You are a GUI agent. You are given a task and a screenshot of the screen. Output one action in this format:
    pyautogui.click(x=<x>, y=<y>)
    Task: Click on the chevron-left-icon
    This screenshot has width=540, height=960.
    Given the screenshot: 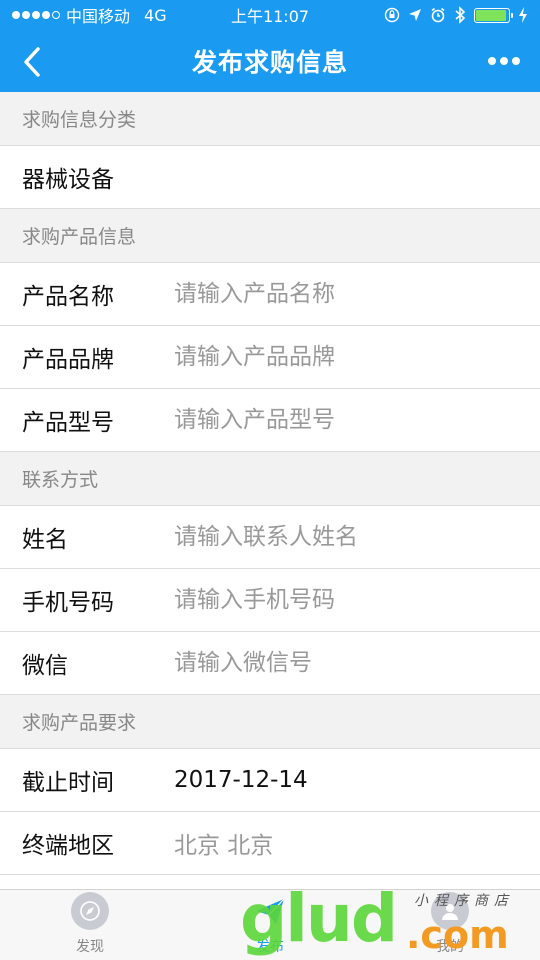 What is the action you would take?
    pyautogui.click(x=32, y=62)
    